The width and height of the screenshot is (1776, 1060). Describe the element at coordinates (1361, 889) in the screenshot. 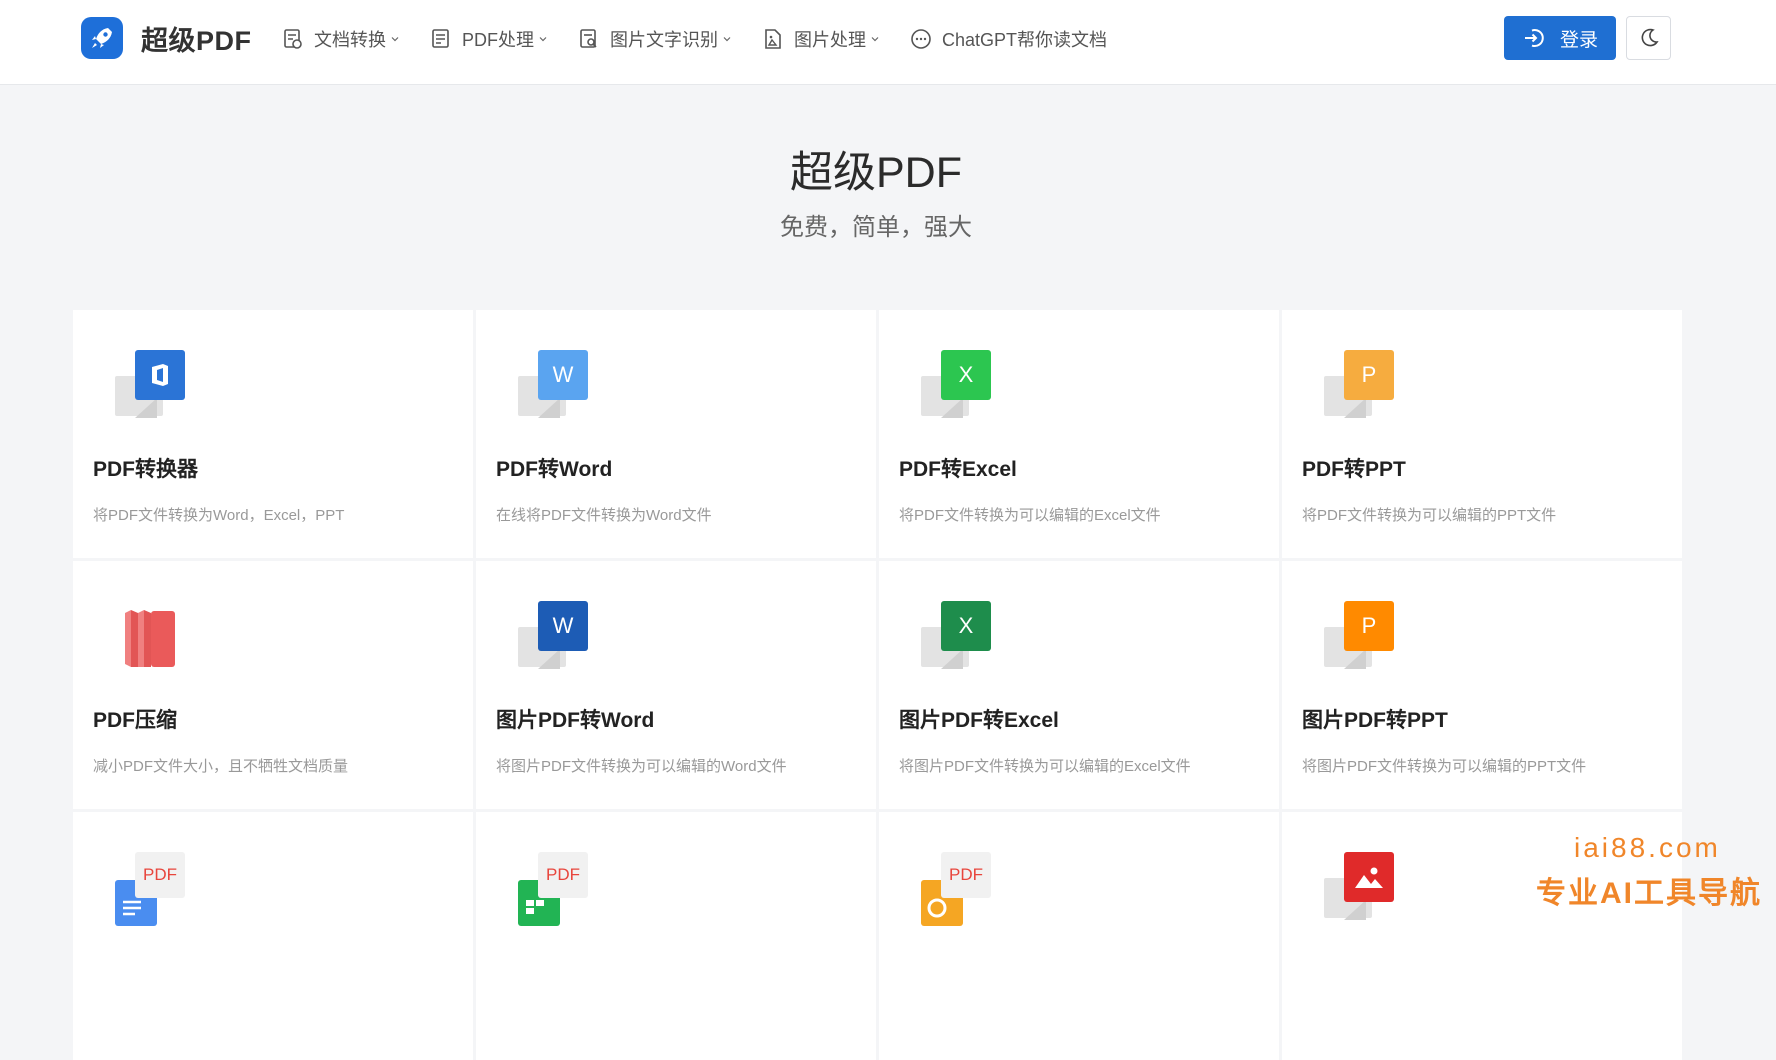

I see `image-to-pdf-icon` at that location.